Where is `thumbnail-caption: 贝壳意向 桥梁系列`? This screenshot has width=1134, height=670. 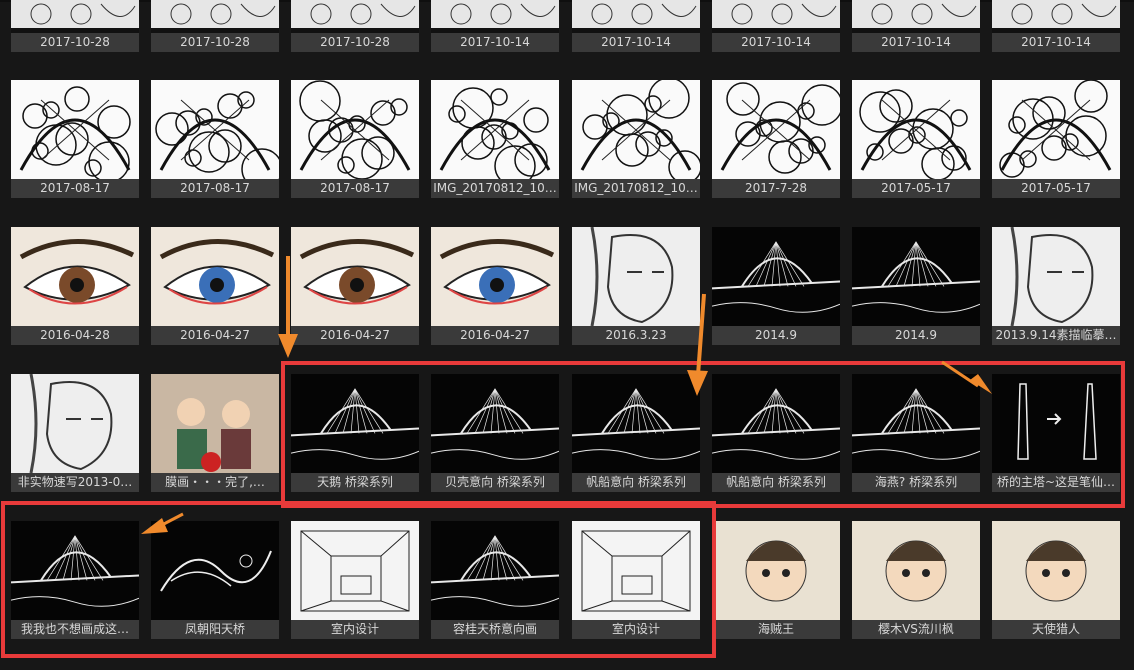
thumbnail-caption: 贝壳意向 桥梁系列 is located at coordinates (495, 482).